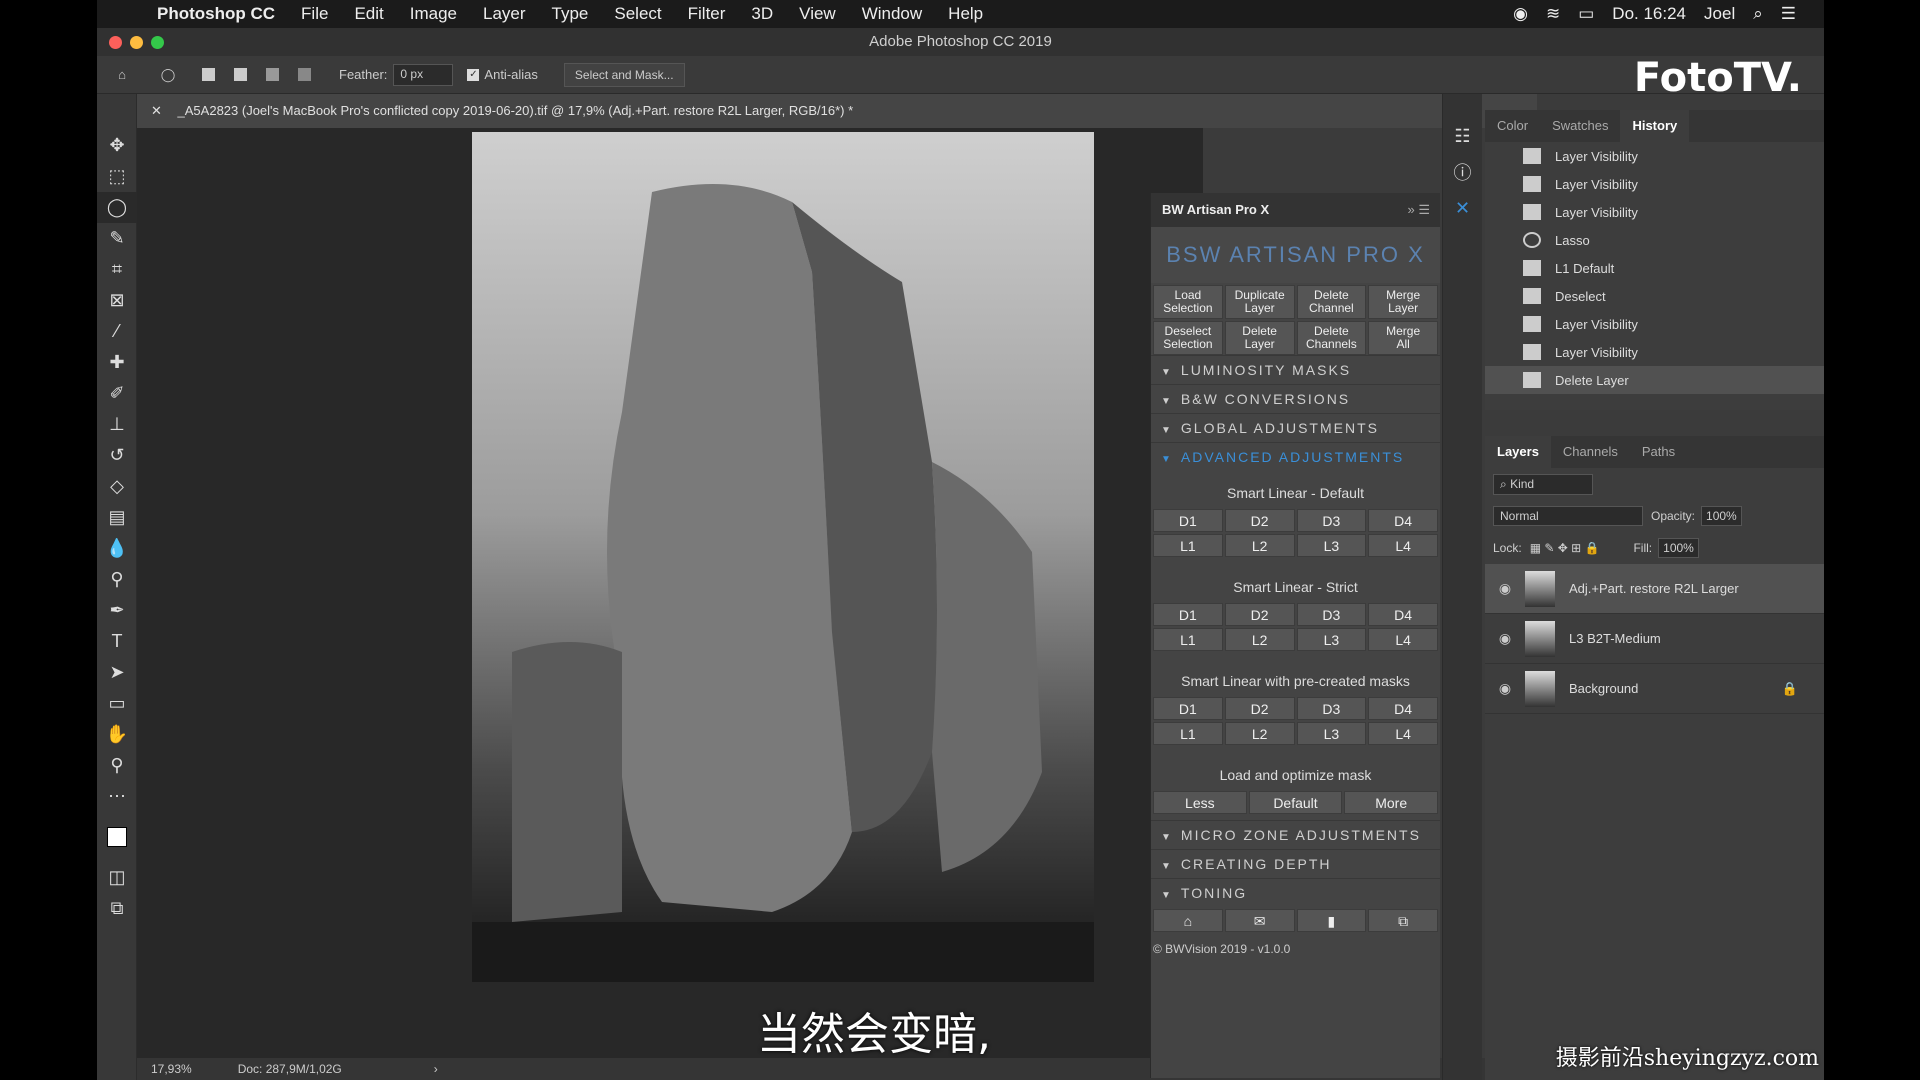 The height and width of the screenshot is (1080, 1920). Describe the element at coordinates (1295, 369) in the screenshot. I see `section-luminosity-masks: ▼ LUMINOSITY MASKS` at that location.